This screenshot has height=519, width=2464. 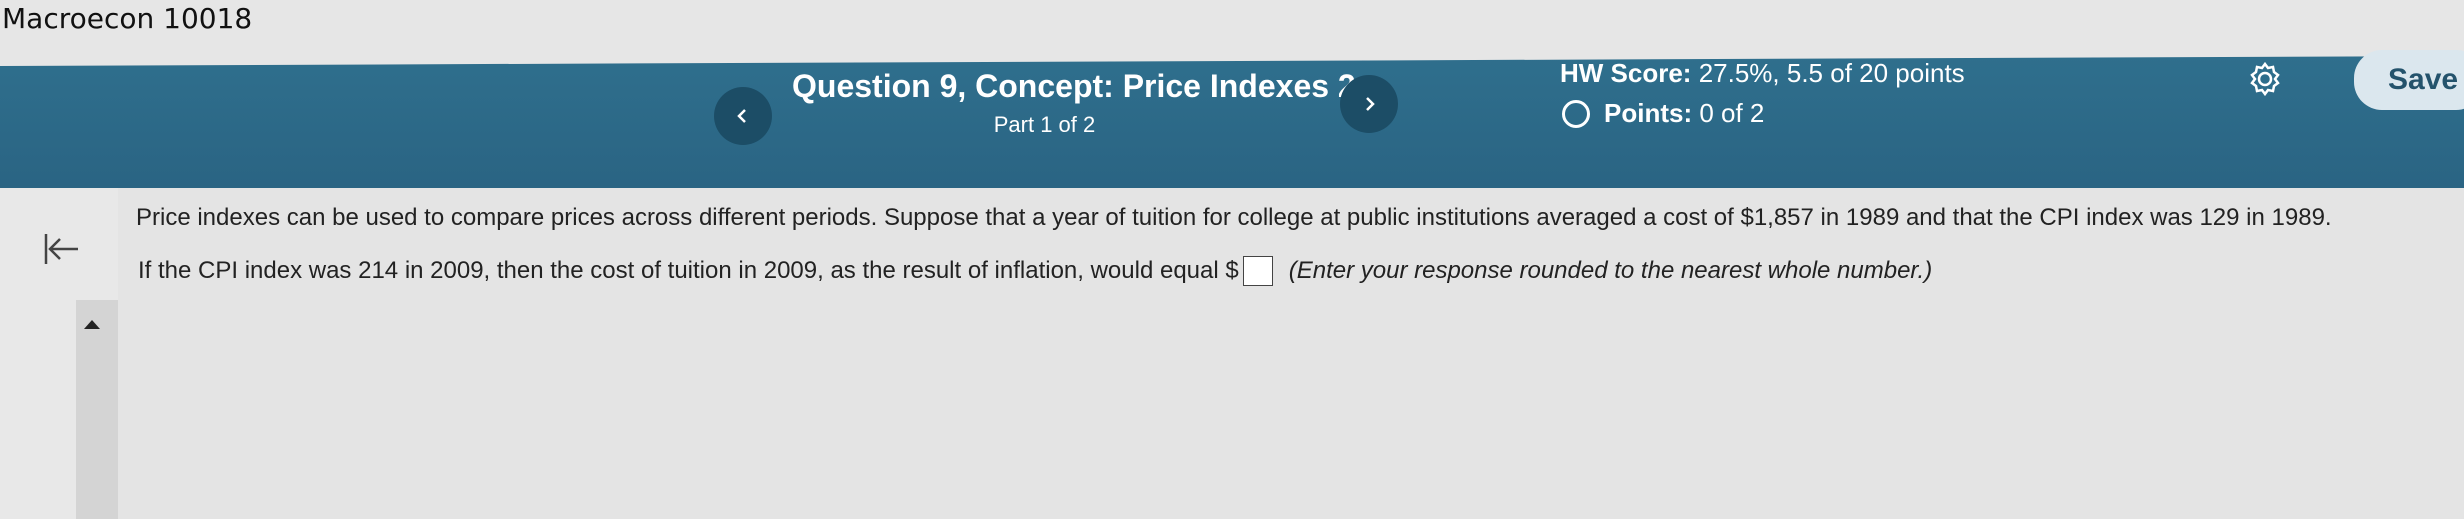 I want to click on chevron-left-icon, so click(x=741, y=116).